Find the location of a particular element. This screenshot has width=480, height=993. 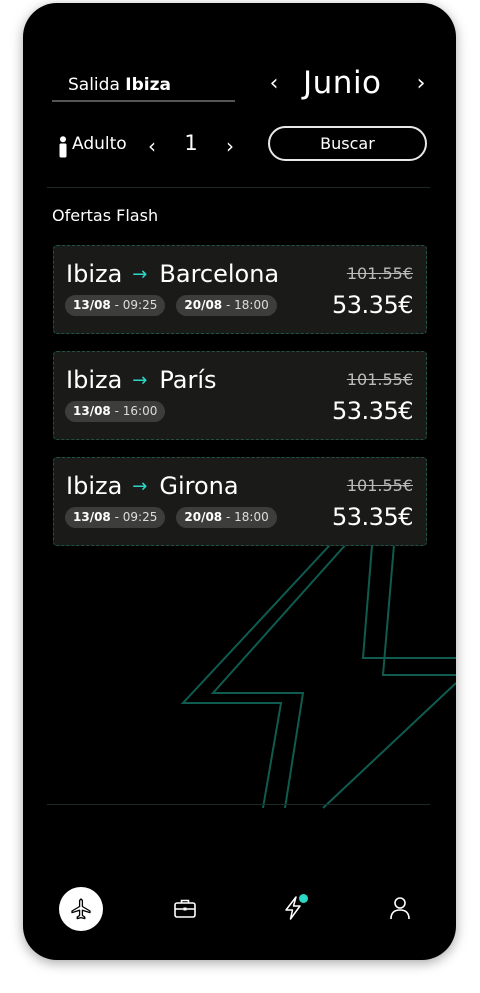

offer-dates: 13/08 - 16:00 is located at coordinates (115, 411).